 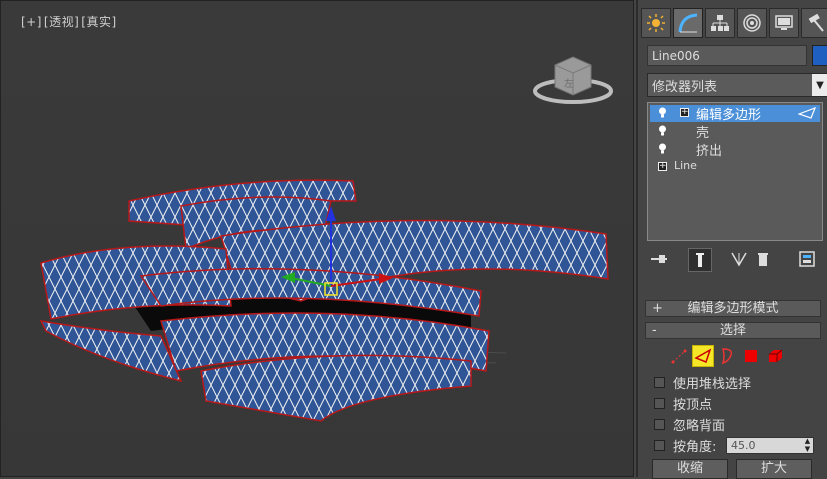 I want to click on stack-toolbar, so click(x=737, y=260).